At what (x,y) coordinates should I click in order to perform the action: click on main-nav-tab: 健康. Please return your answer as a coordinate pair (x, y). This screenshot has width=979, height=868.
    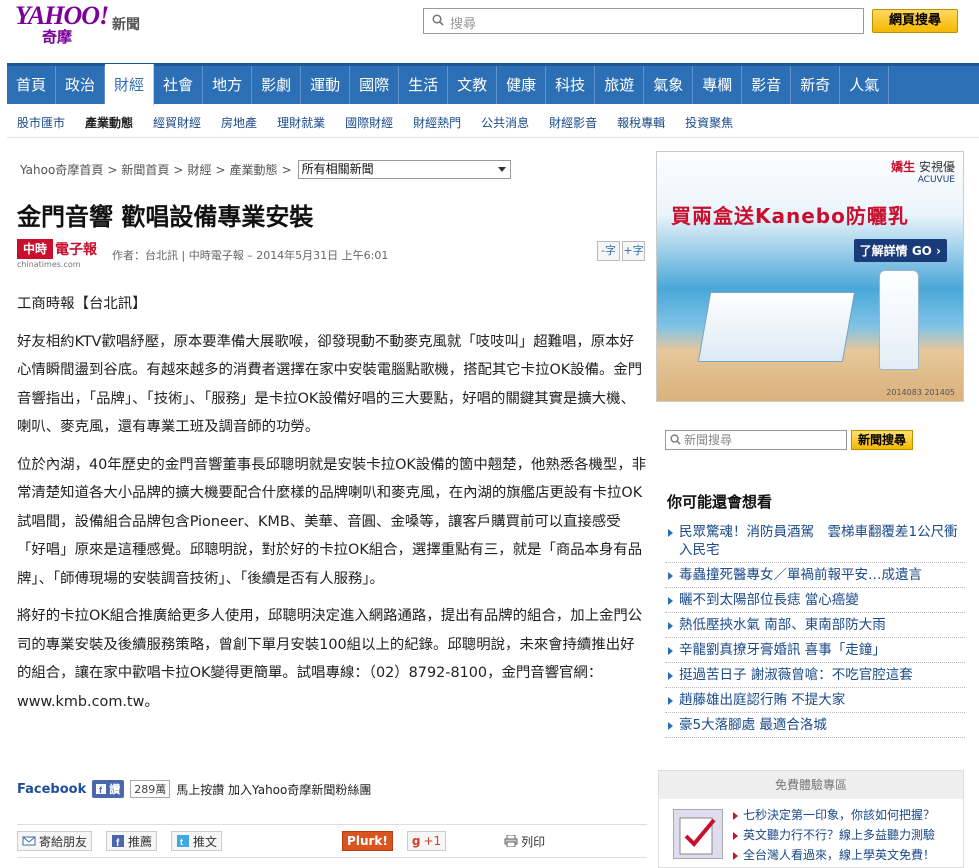
    Looking at the image, I should click on (522, 85).